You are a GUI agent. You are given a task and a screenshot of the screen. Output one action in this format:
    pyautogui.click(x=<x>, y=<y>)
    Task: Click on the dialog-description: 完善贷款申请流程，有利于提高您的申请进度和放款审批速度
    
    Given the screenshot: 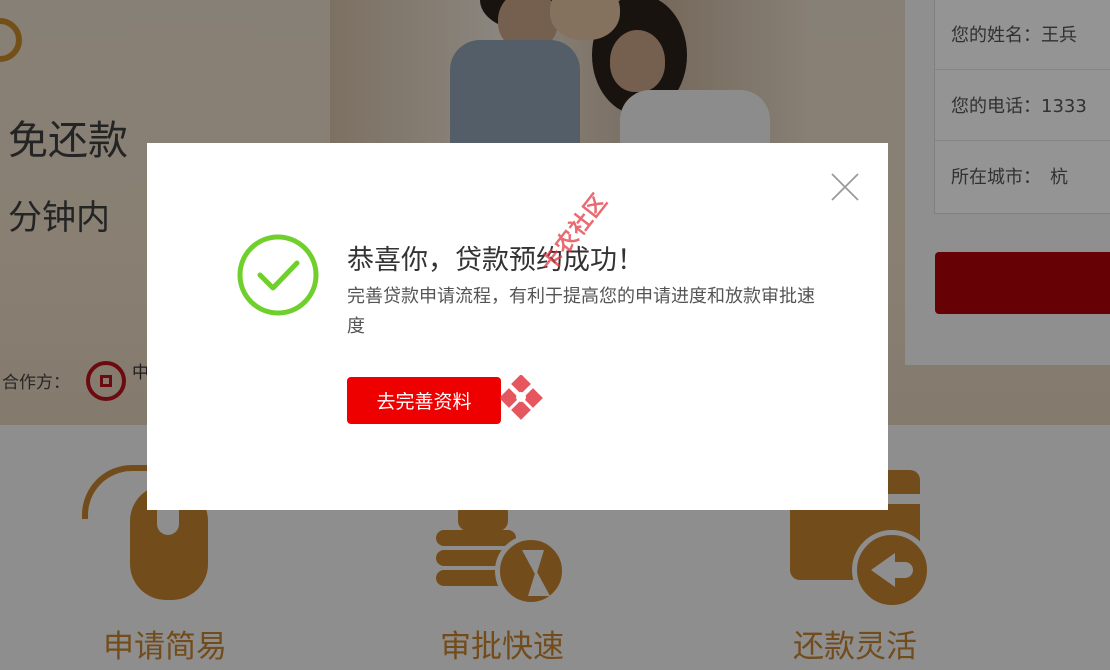 What is the action you would take?
    pyautogui.click(x=581, y=311)
    